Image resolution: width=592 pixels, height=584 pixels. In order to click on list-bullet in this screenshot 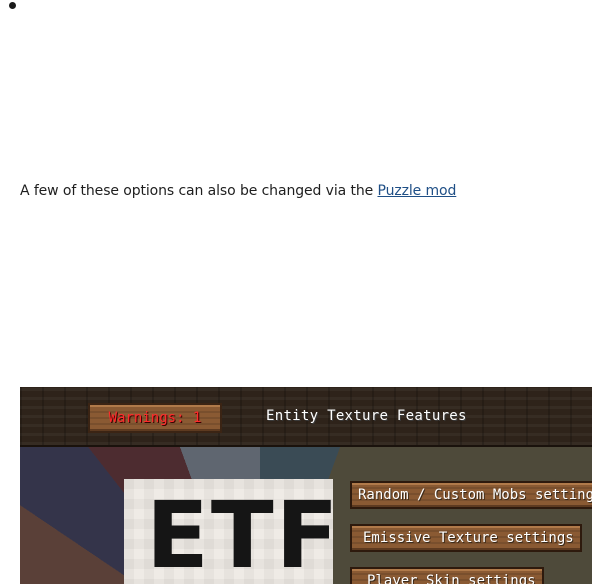, I will do `click(12, 5)`.